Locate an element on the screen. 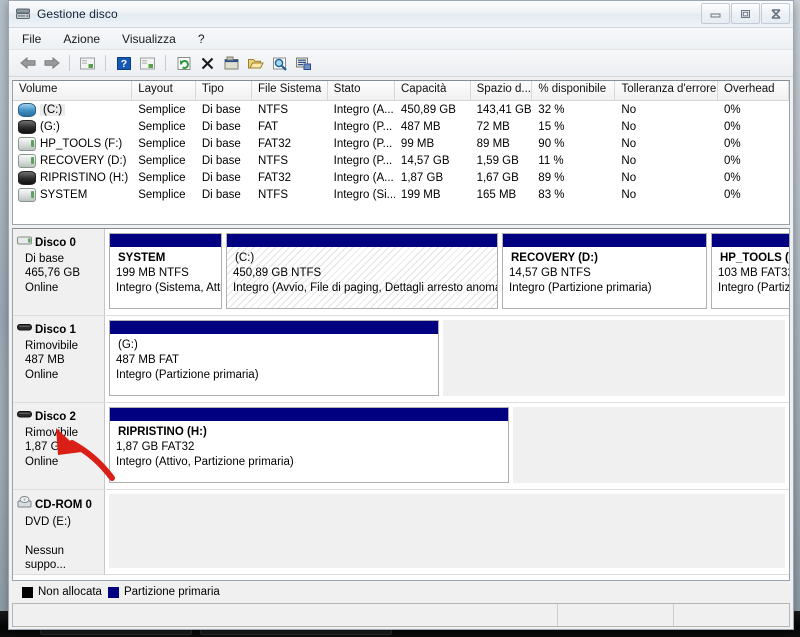  partition-block: SYSTEM 199 MB NTFS Integro (Sistema, Atti is located at coordinates (165, 271).